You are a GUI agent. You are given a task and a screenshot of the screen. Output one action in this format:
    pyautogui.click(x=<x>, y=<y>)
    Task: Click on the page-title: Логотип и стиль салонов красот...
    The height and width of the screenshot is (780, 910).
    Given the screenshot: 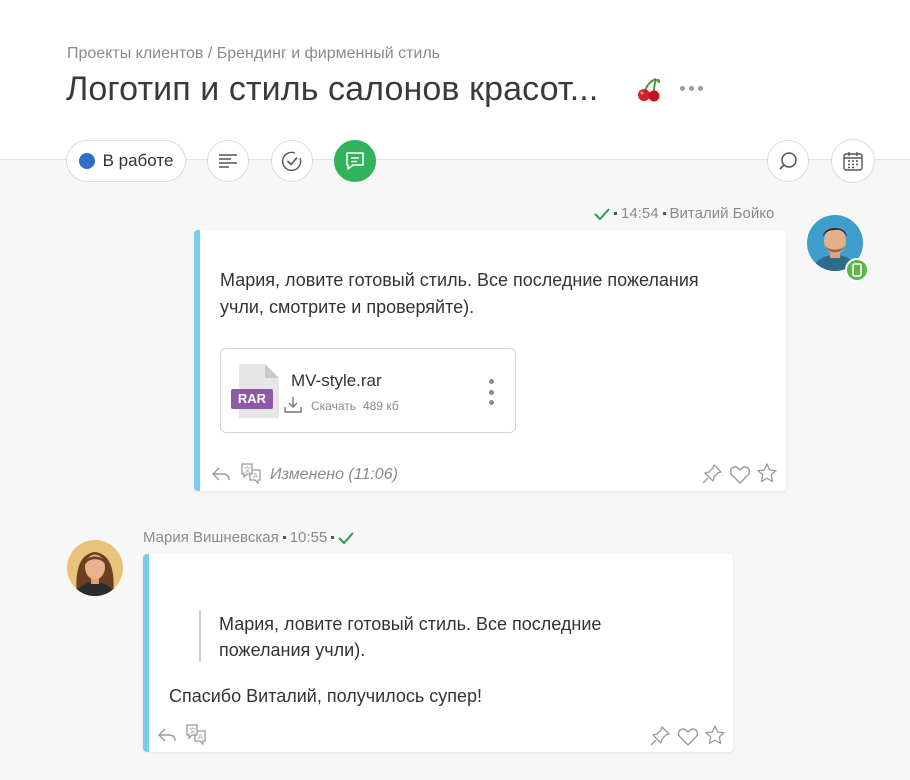 What is the action you would take?
    pyautogui.click(x=332, y=89)
    